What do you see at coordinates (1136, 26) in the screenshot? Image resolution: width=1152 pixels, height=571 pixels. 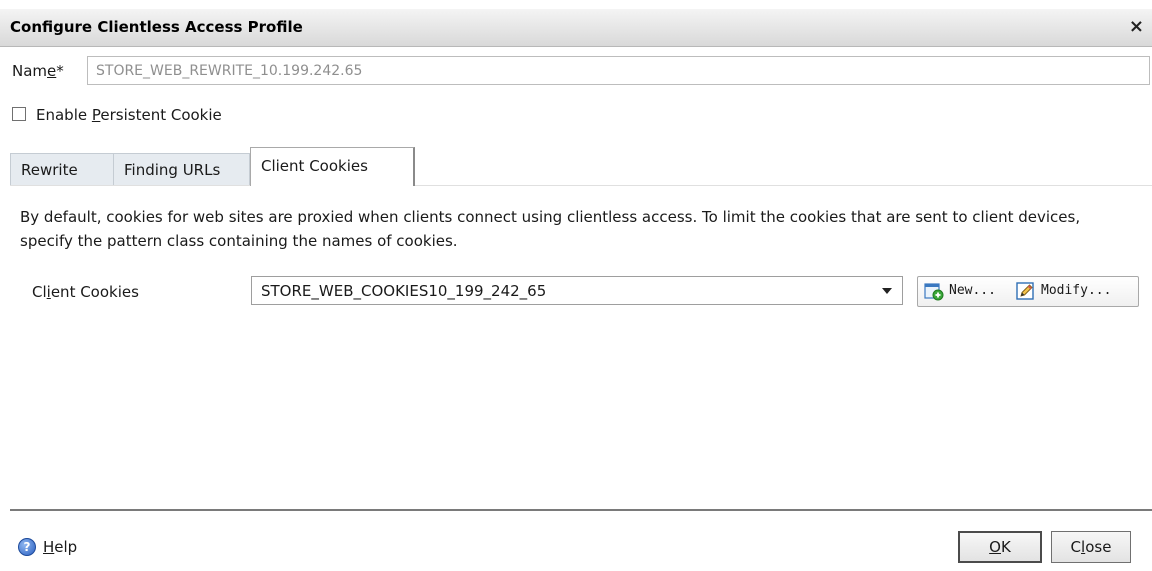 I see `close-icon: ×` at bounding box center [1136, 26].